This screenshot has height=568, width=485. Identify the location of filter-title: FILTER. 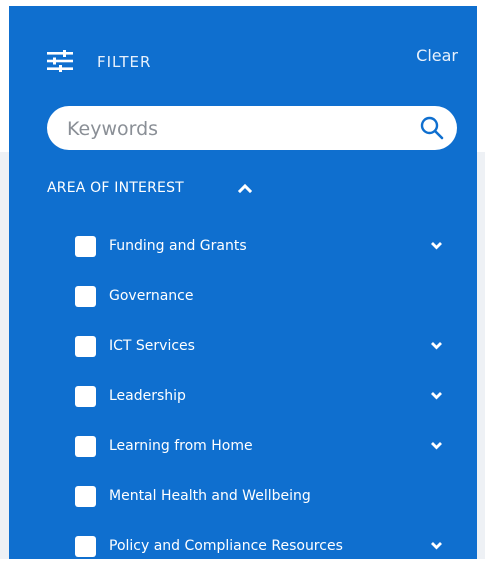
(124, 62).